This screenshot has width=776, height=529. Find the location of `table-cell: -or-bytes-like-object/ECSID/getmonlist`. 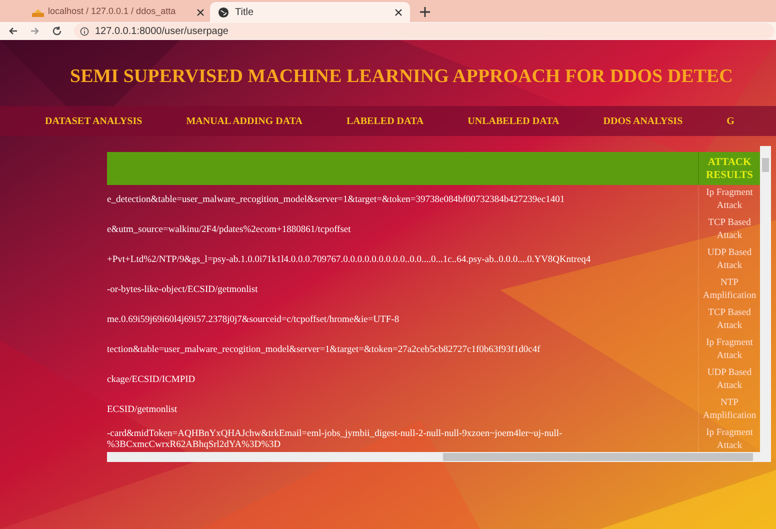

table-cell: -or-bytes-like-object/ECSID/getmonlist is located at coordinates (182, 290).